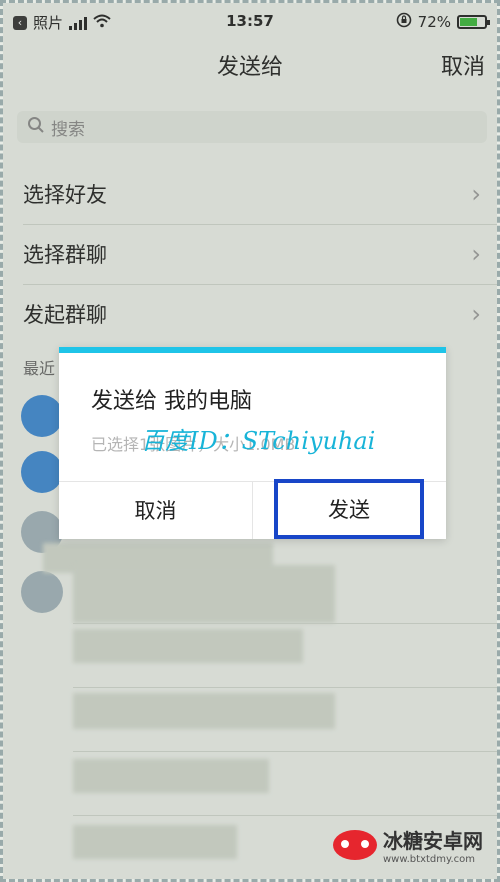  What do you see at coordinates (252, 350) in the screenshot?
I see `dialog-accent-bar` at bounding box center [252, 350].